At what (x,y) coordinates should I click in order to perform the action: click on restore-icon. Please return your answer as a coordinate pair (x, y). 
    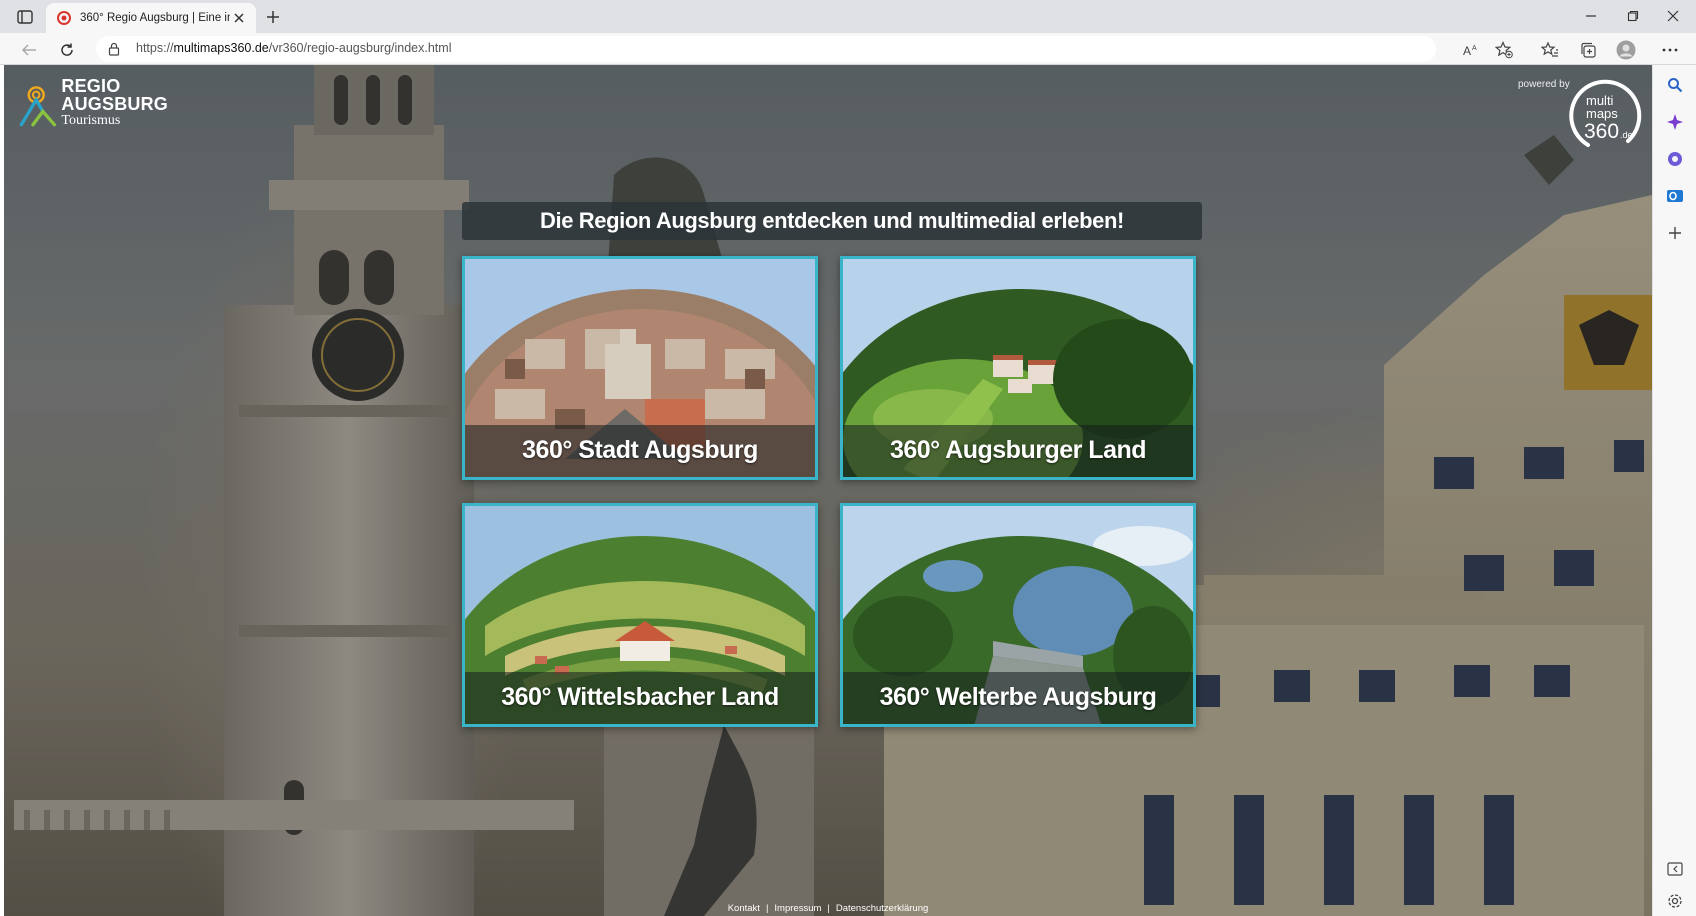
    Looking at the image, I should click on (1633, 16).